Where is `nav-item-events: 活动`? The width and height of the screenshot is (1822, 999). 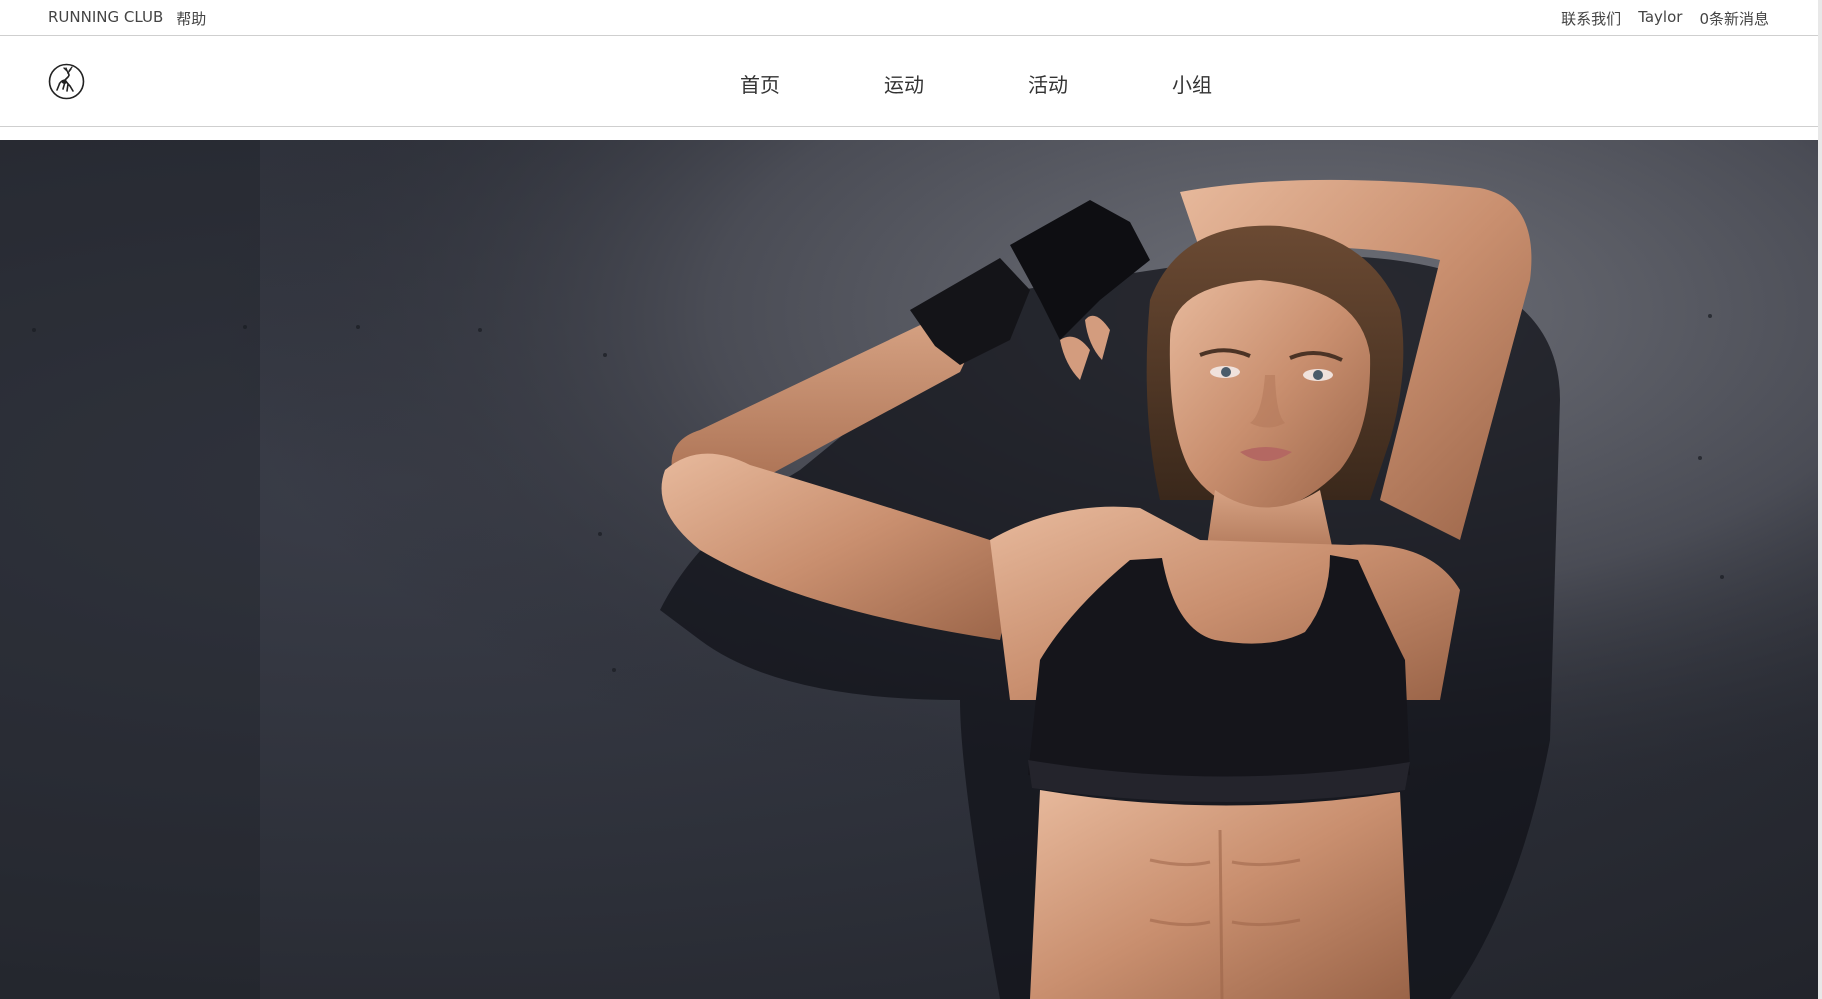 nav-item-events: 活动 is located at coordinates (1048, 83).